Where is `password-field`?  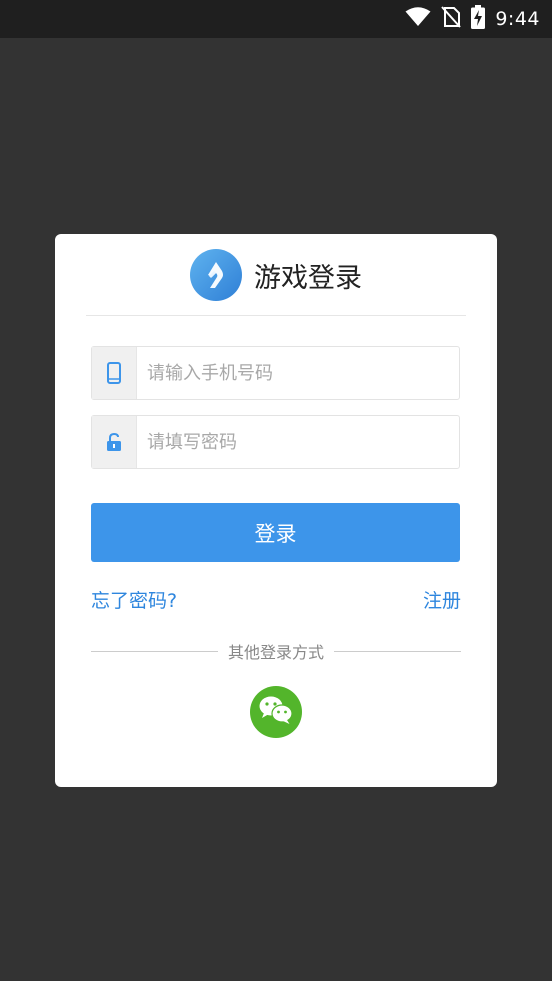
password-field is located at coordinates (275, 442).